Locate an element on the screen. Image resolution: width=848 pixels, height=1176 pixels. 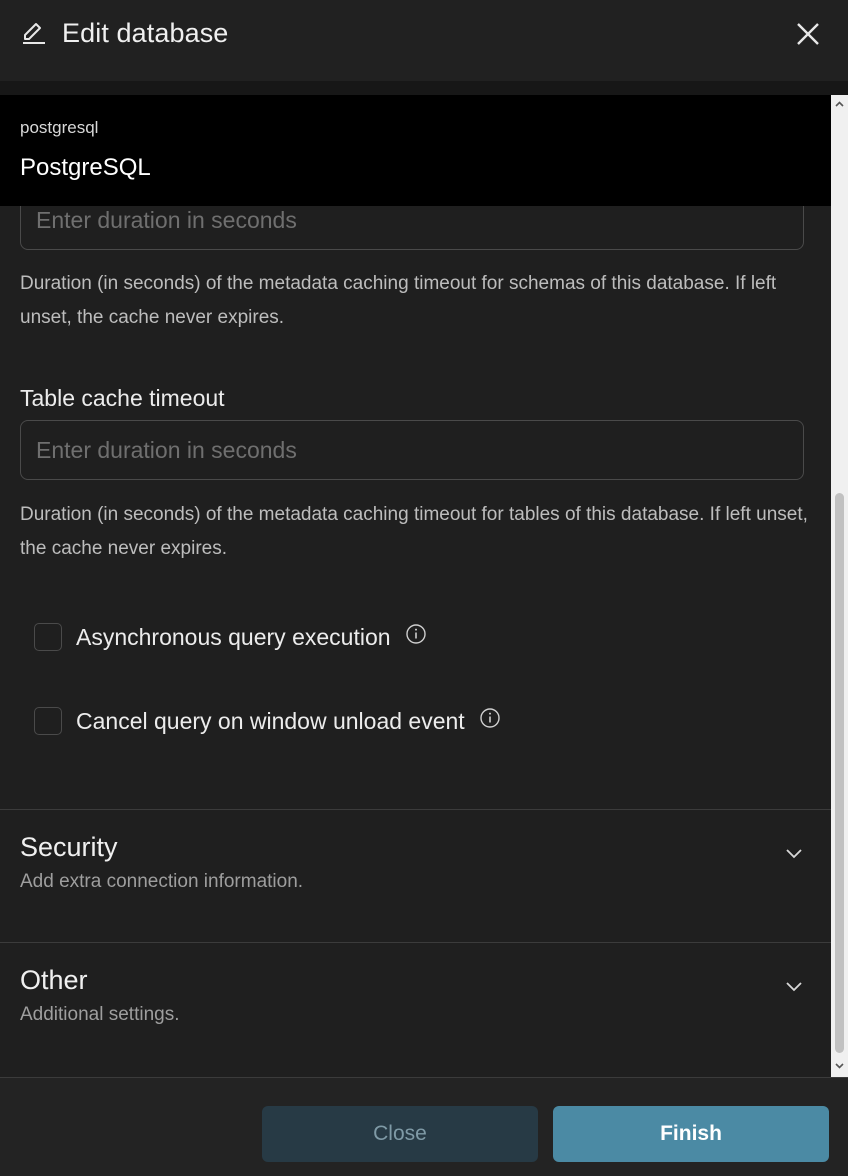
database-banner: postgresql PostgreSQL is located at coordinates (415, 150).